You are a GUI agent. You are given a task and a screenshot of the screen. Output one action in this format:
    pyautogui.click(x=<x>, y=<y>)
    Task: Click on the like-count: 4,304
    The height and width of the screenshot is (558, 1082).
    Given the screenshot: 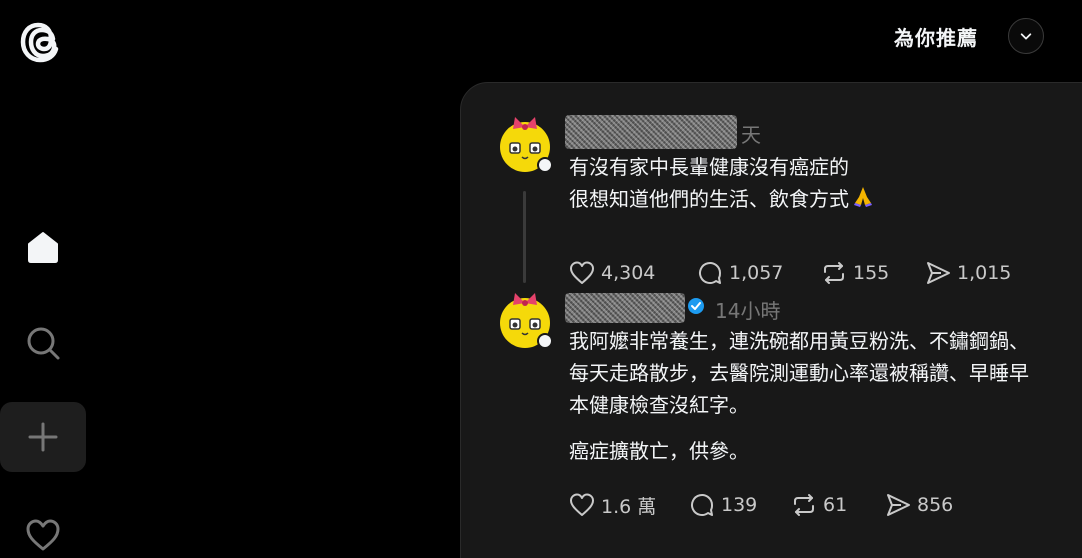 What is the action you would take?
    pyautogui.click(x=628, y=273)
    